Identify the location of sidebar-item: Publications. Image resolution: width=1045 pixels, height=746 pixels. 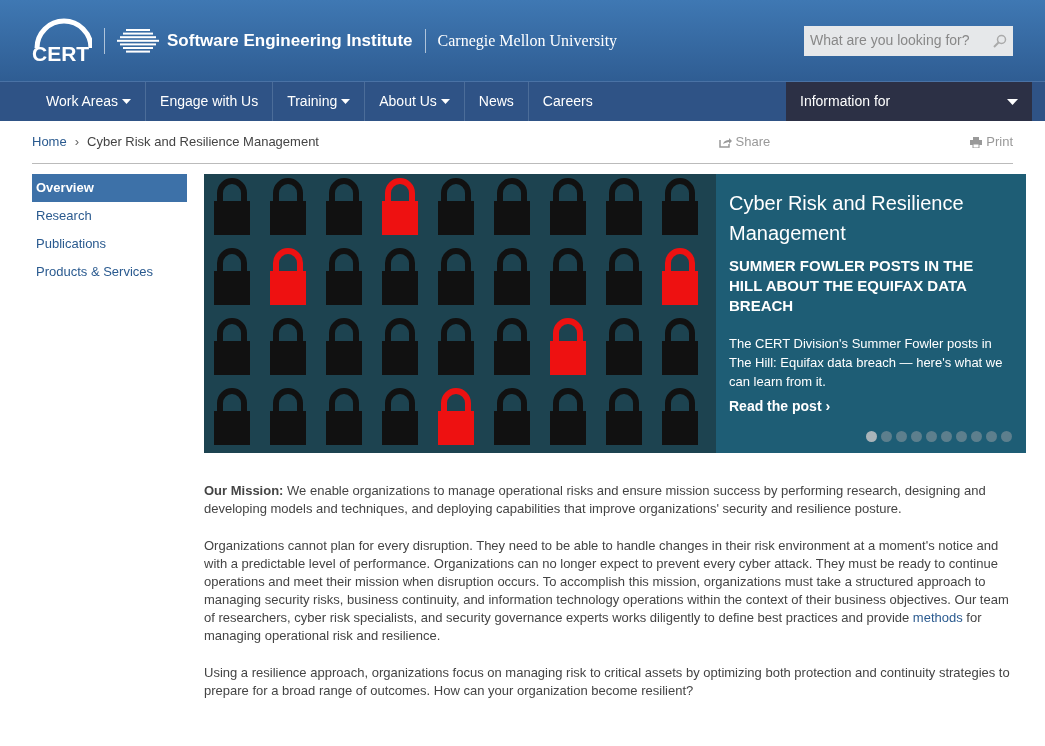
(109, 244).